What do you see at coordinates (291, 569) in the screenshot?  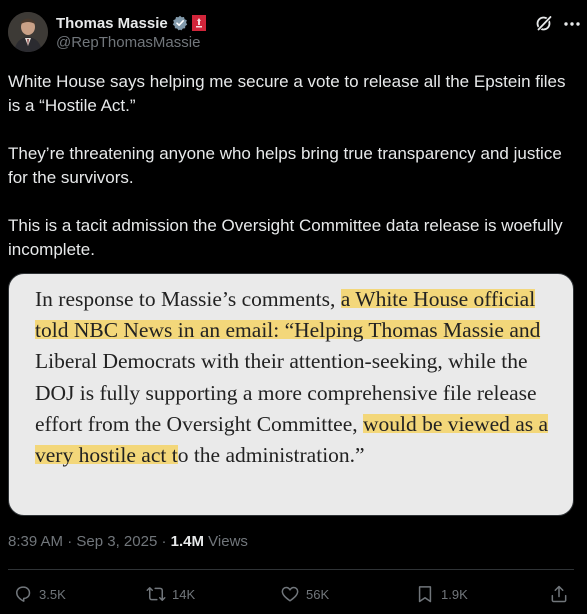 I see `divider` at bounding box center [291, 569].